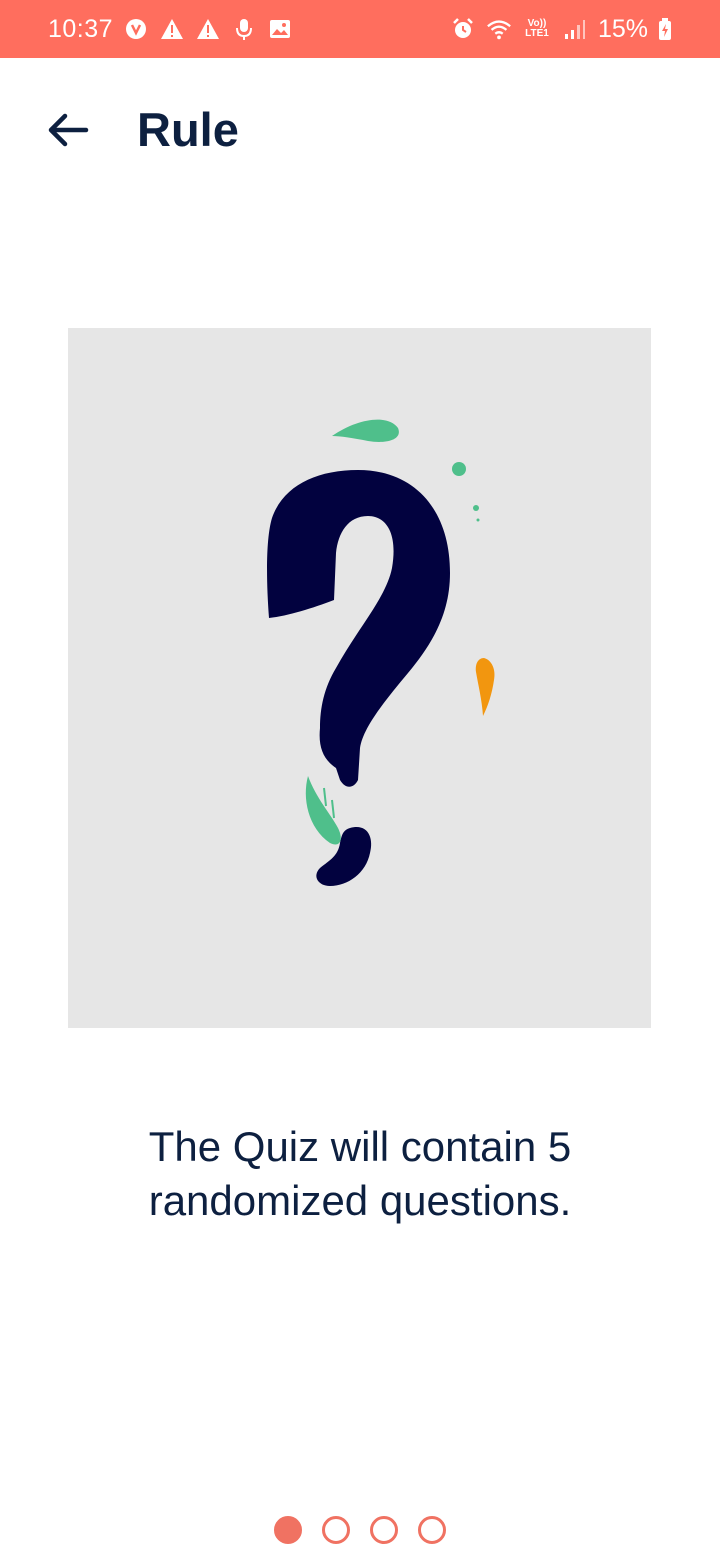 Image resolution: width=720 pixels, height=1552 pixels. I want to click on arrow-left-icon, so click(68, 132).